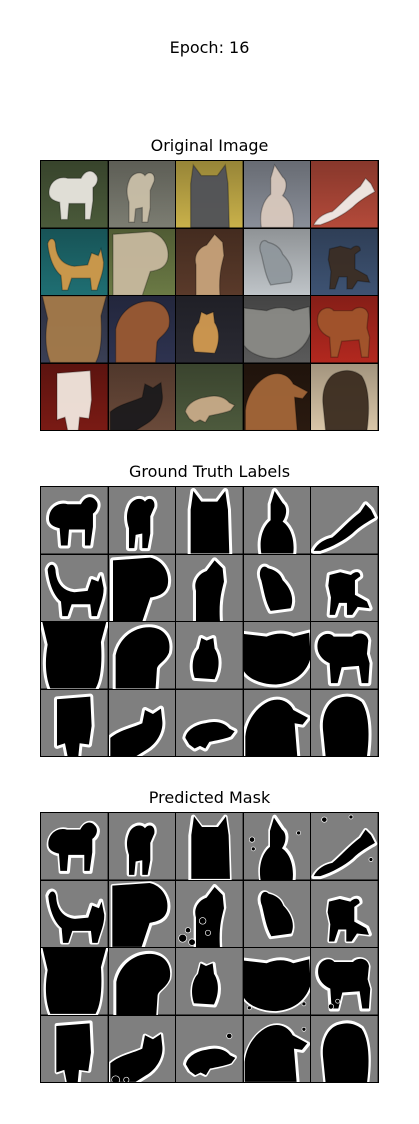 This screenshot has height=1124, width=419. What do you see at coordinates (209, 145) in the screenshot?
I see `original-image-title: Original Image` at bounding box center [209, 145].